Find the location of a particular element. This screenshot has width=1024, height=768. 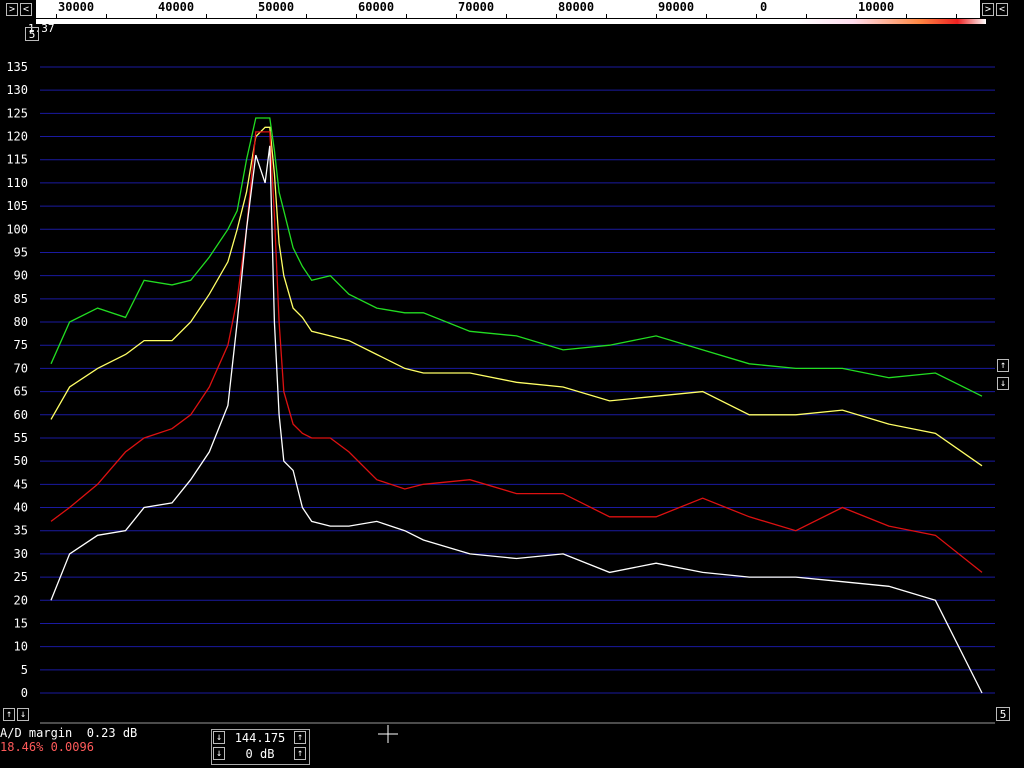

gain-down-button: ↓ is located at coordinates (219, 753).